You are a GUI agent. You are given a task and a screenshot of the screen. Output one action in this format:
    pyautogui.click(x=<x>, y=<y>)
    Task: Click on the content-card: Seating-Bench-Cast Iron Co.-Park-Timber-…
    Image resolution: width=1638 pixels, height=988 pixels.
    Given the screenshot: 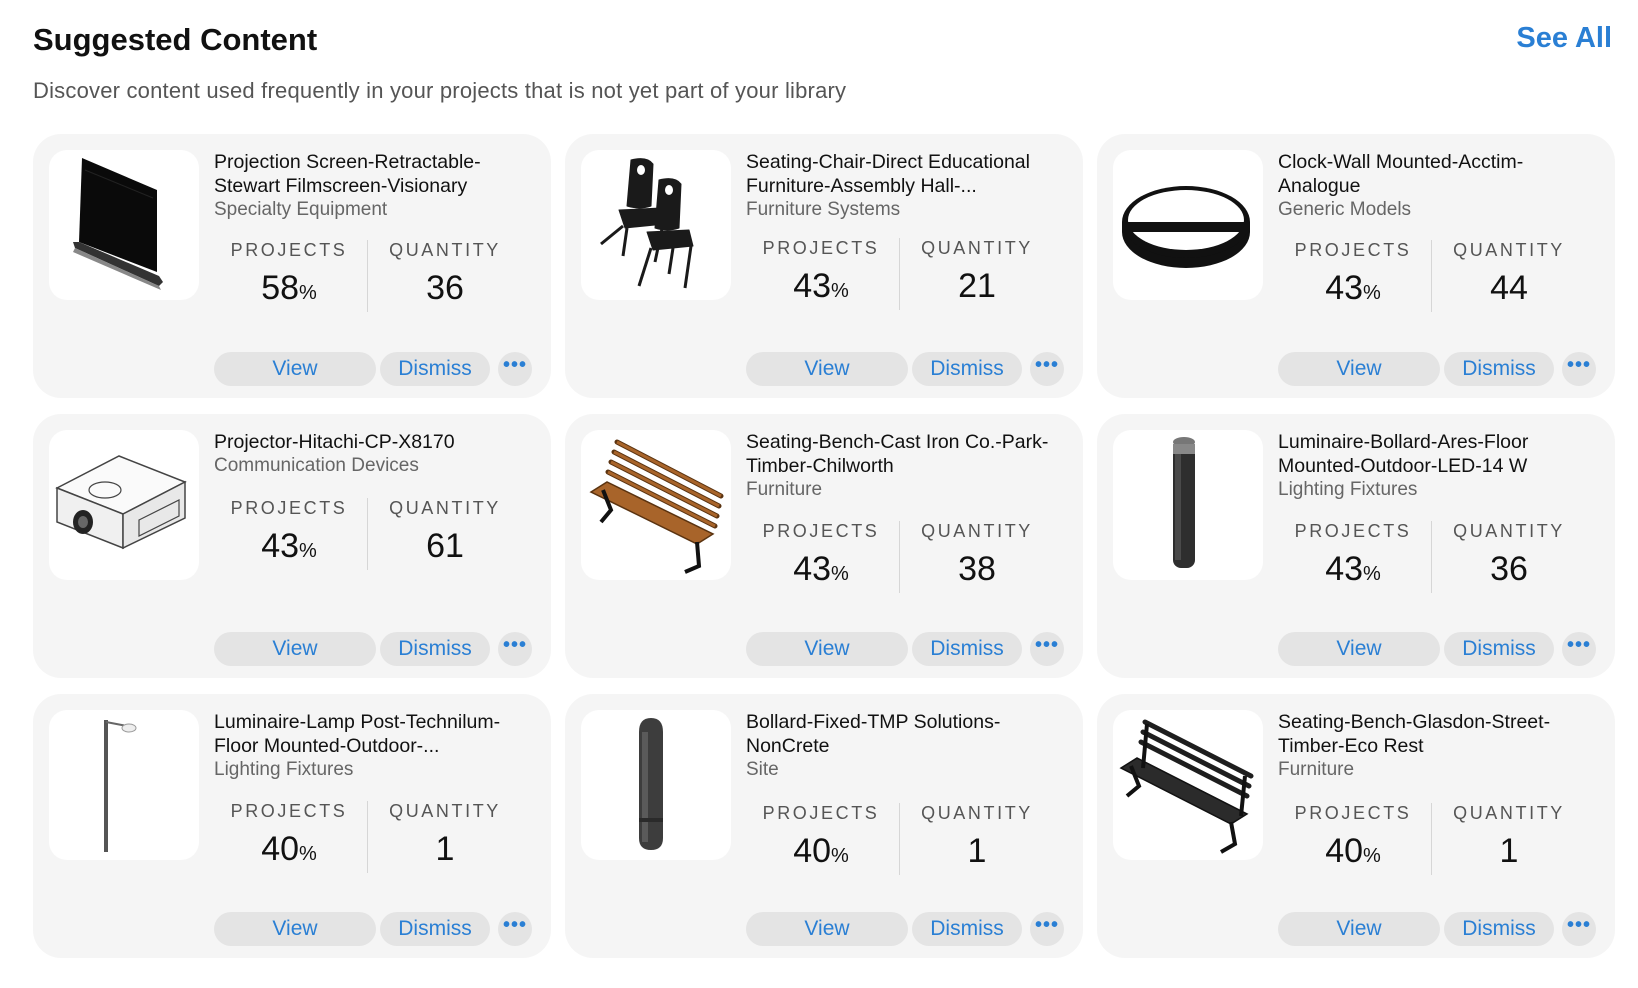 What is the action you would take?
    pyautogui.click(x=824, y=546)
    